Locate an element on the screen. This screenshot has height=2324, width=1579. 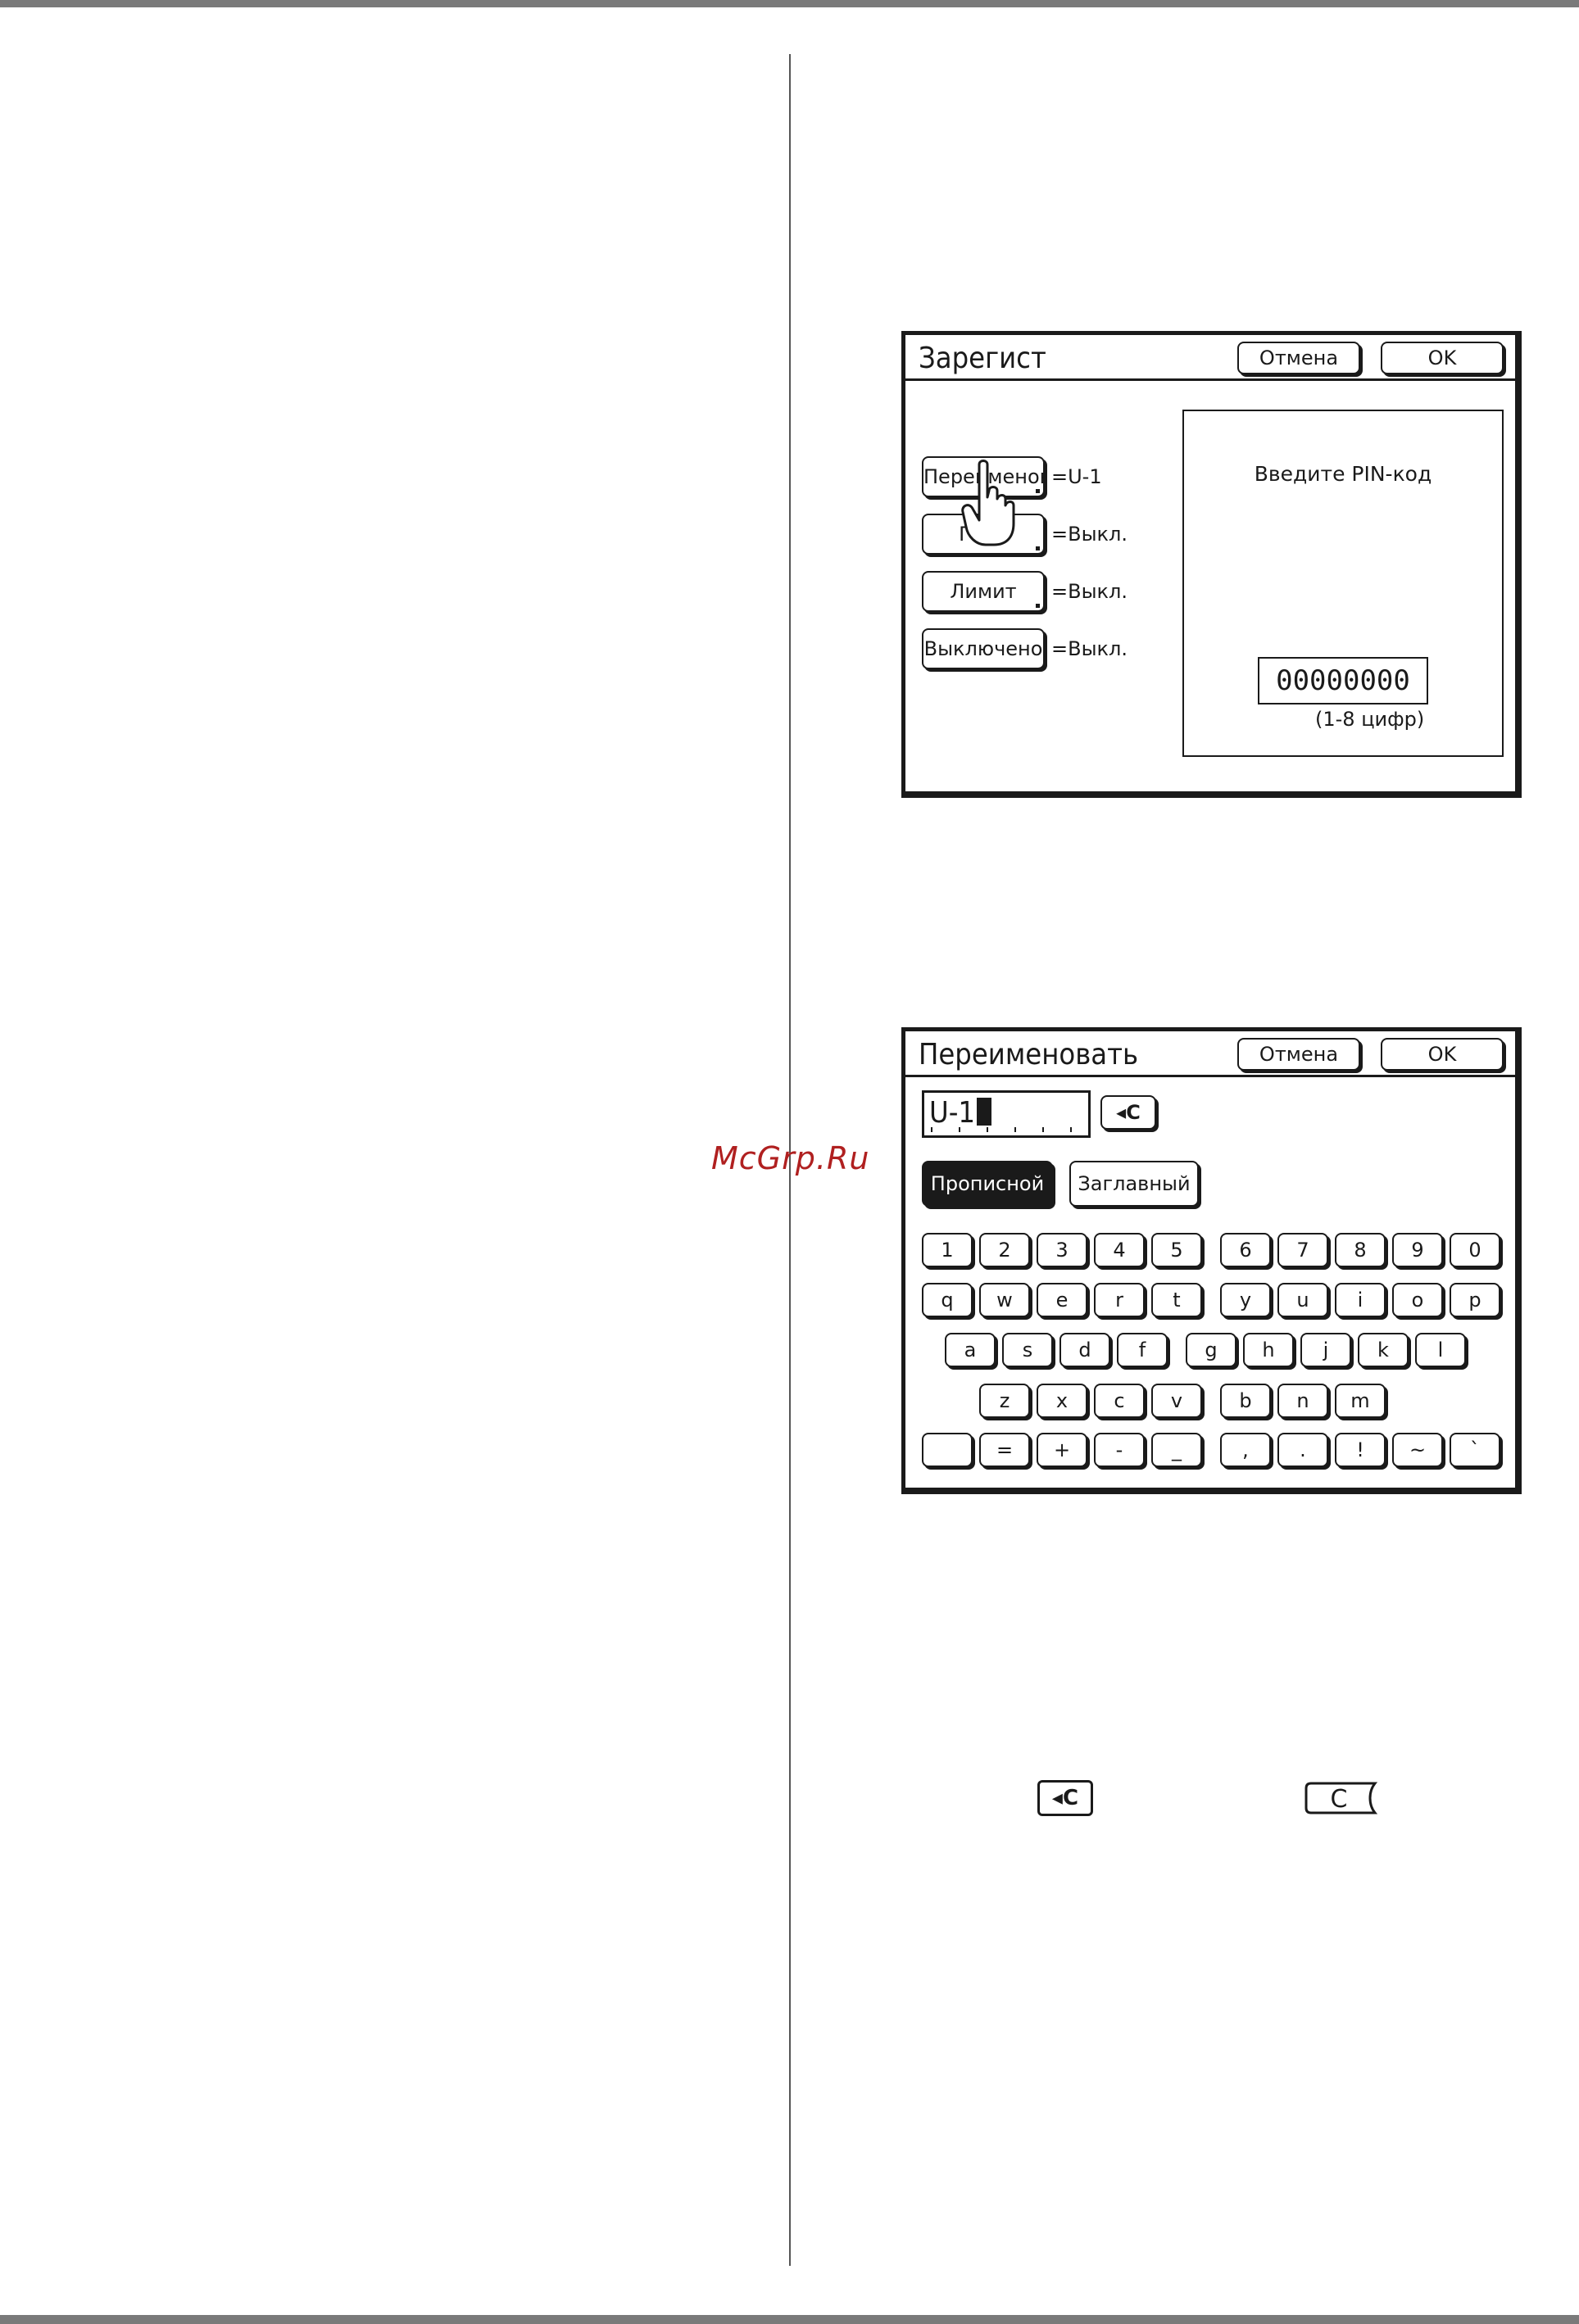
key: m is located at coordinates (1360, 1401).